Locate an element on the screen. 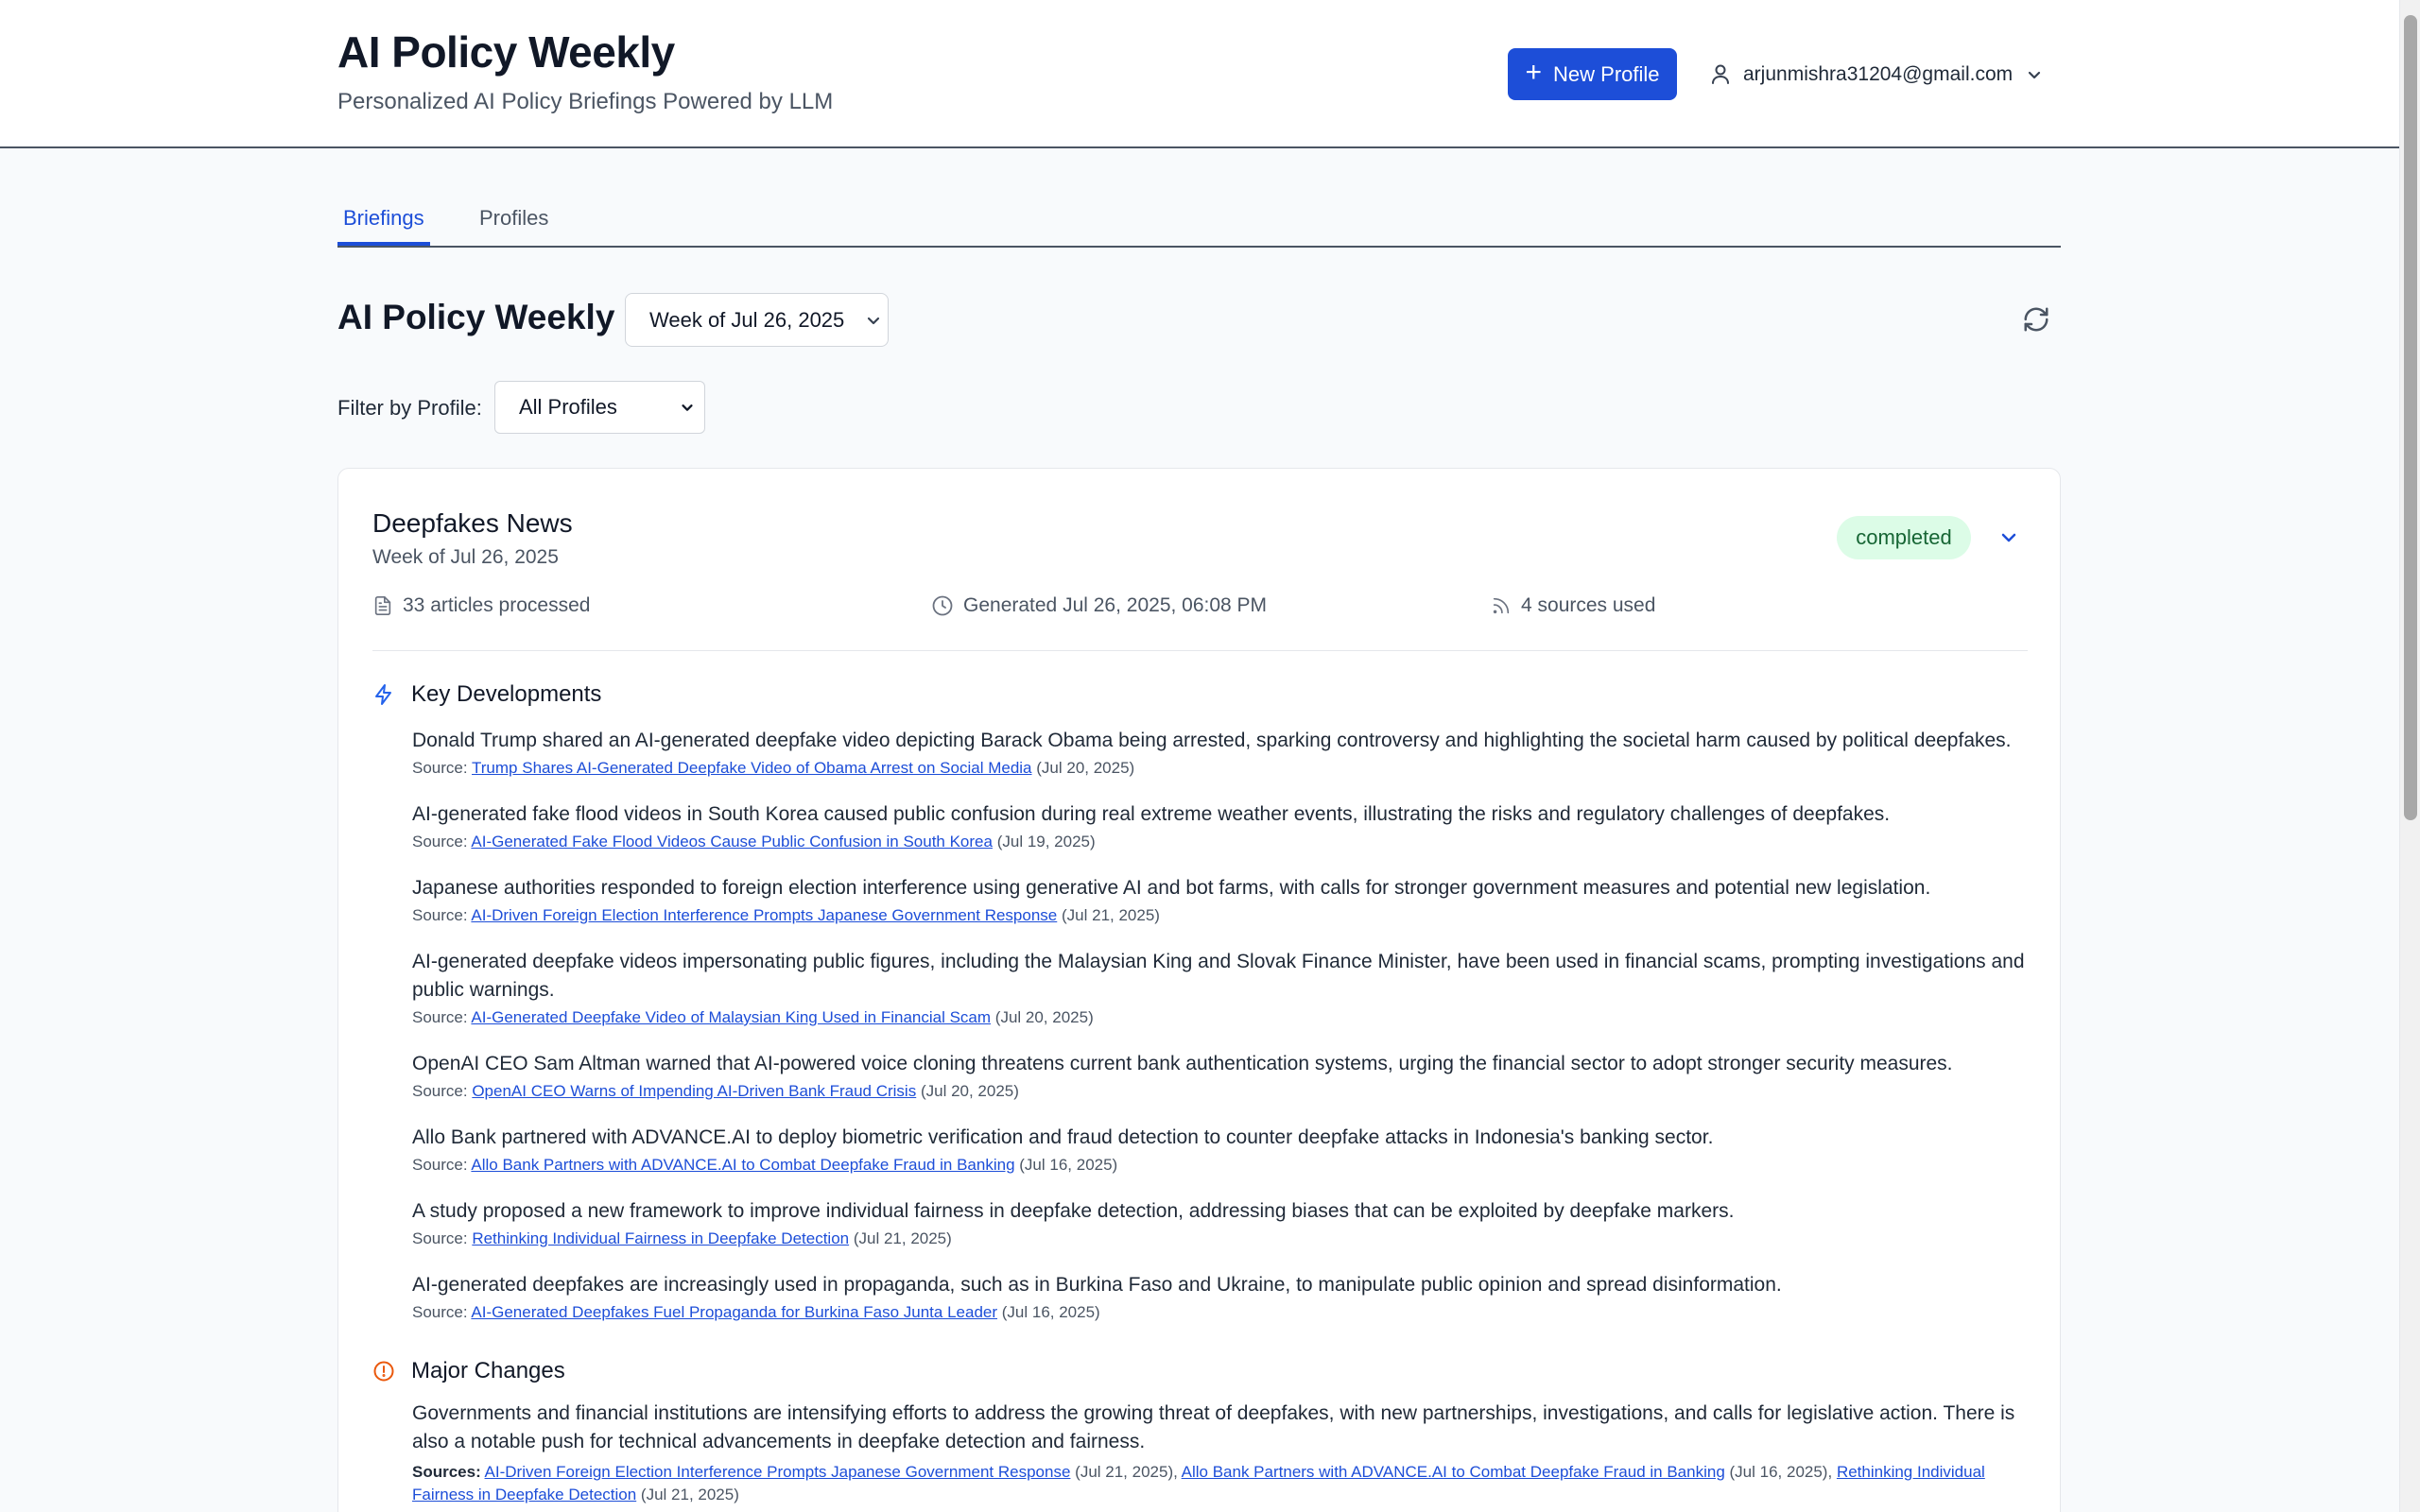 Image resolution: width=2420 pixels, height=1512 pixels. page-scrollbar is located at coordinates (2409, 756).